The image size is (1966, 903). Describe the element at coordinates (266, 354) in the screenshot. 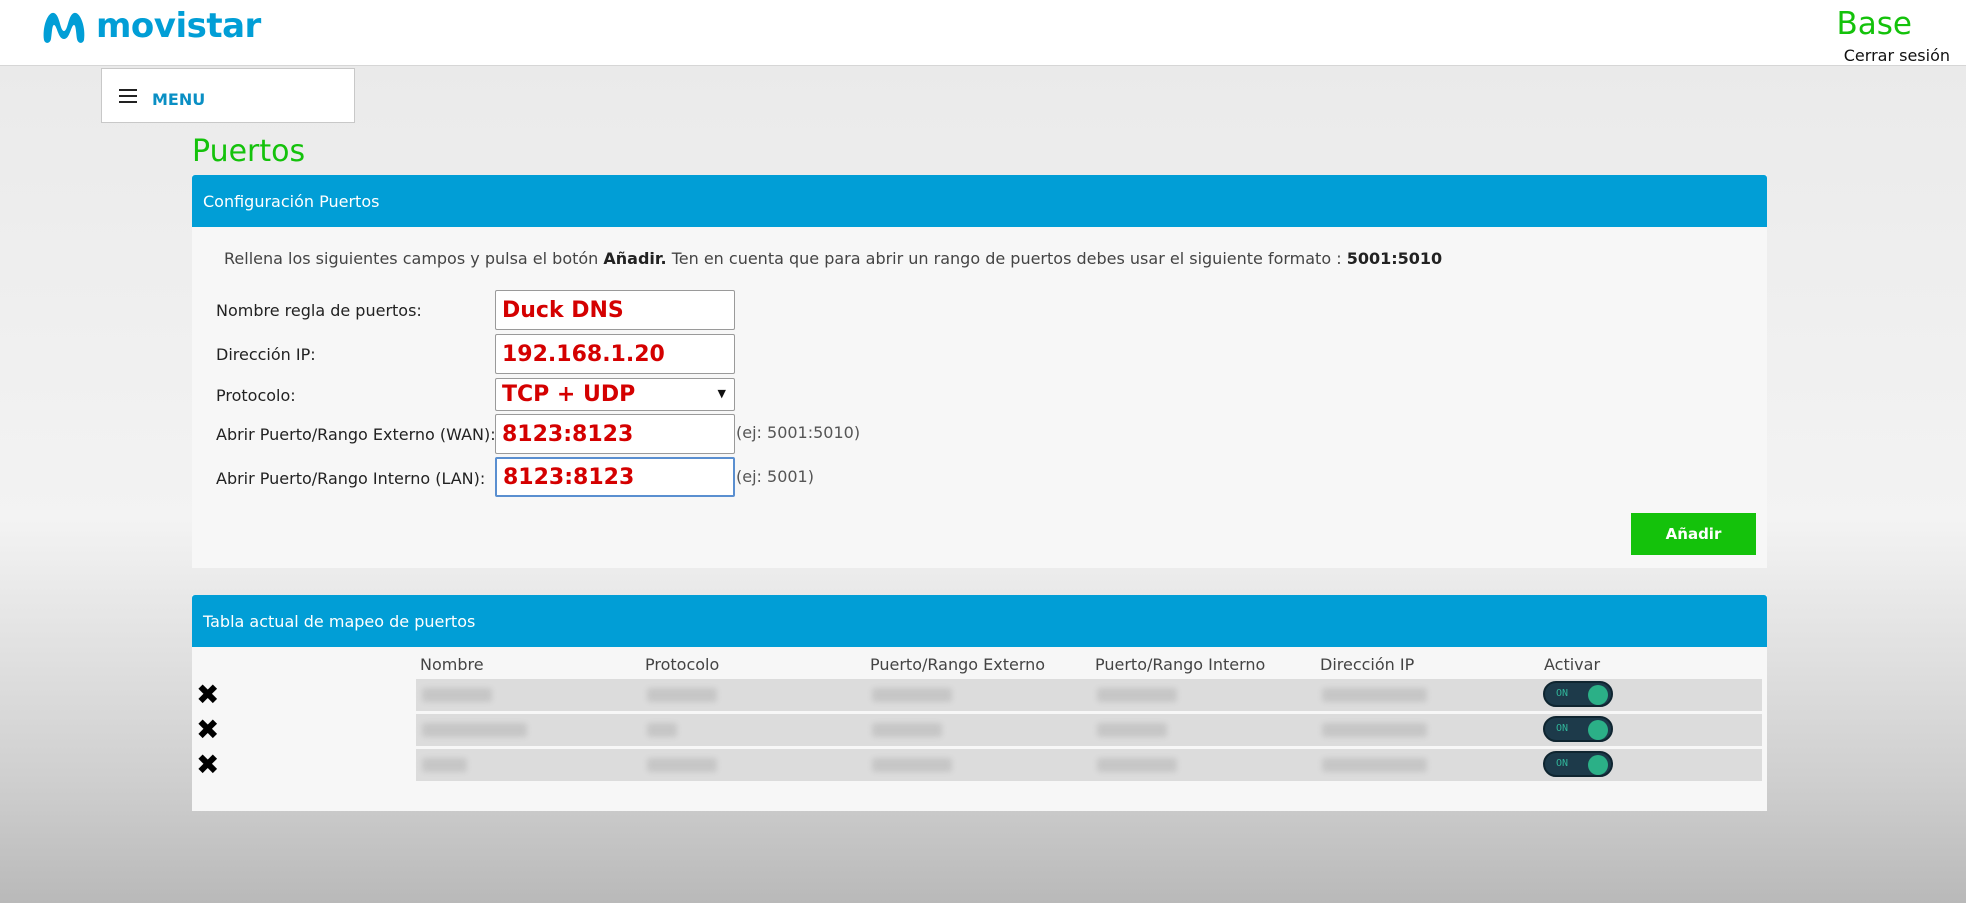

I see `ip-address-label: Dirección IP:` at that location.